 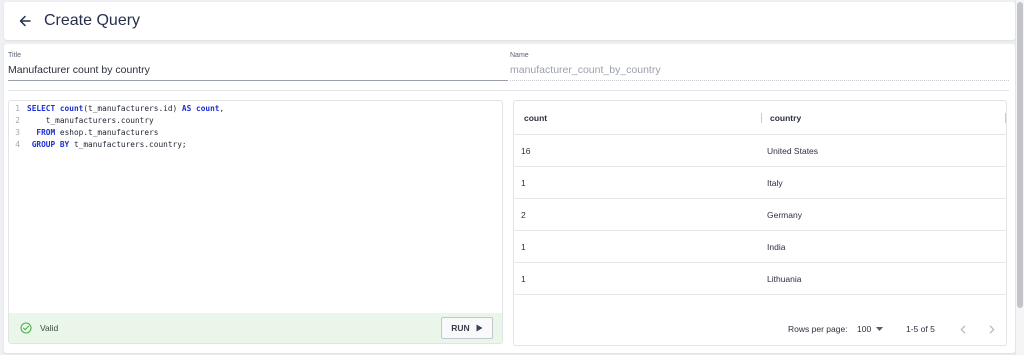 I want to click on code-line: 3 FROM eshop.t_manufacturers, so click(x=116, y=133).